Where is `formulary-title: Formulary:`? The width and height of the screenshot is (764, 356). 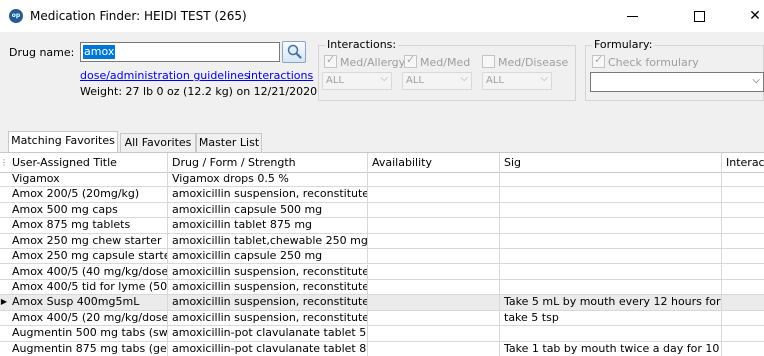
formulary-title: Formulary: is located at coordinates (623, 44).